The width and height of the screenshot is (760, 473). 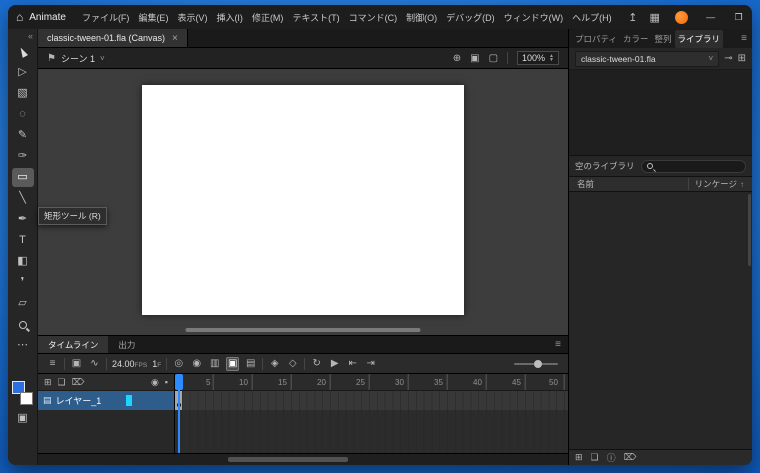 I want to click on column-linkage: リンケージ ↑, so click(x=715, y=184).